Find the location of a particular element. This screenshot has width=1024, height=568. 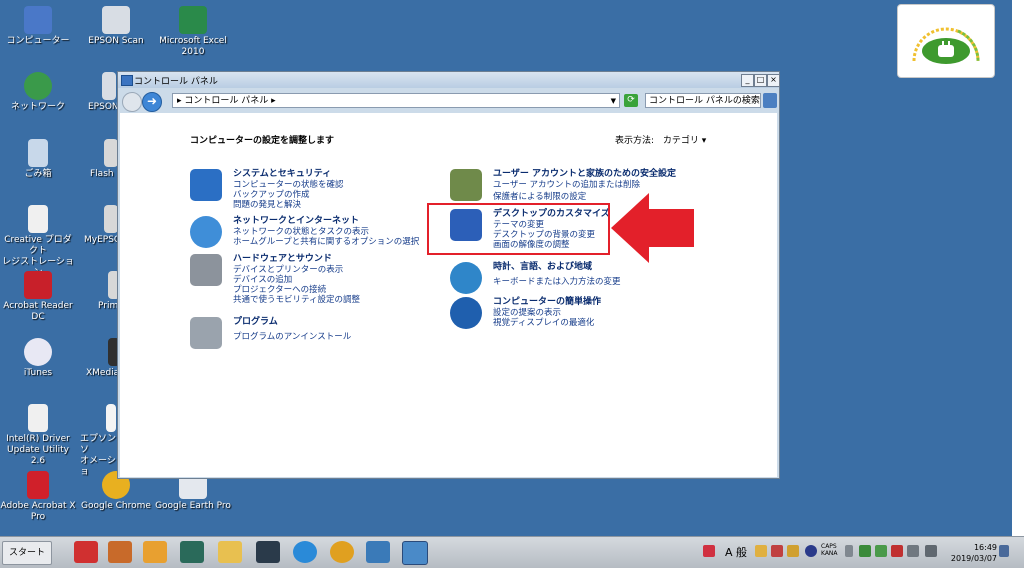

desktop-icon-network: ネットワーク is located at coordinates (38, 92).